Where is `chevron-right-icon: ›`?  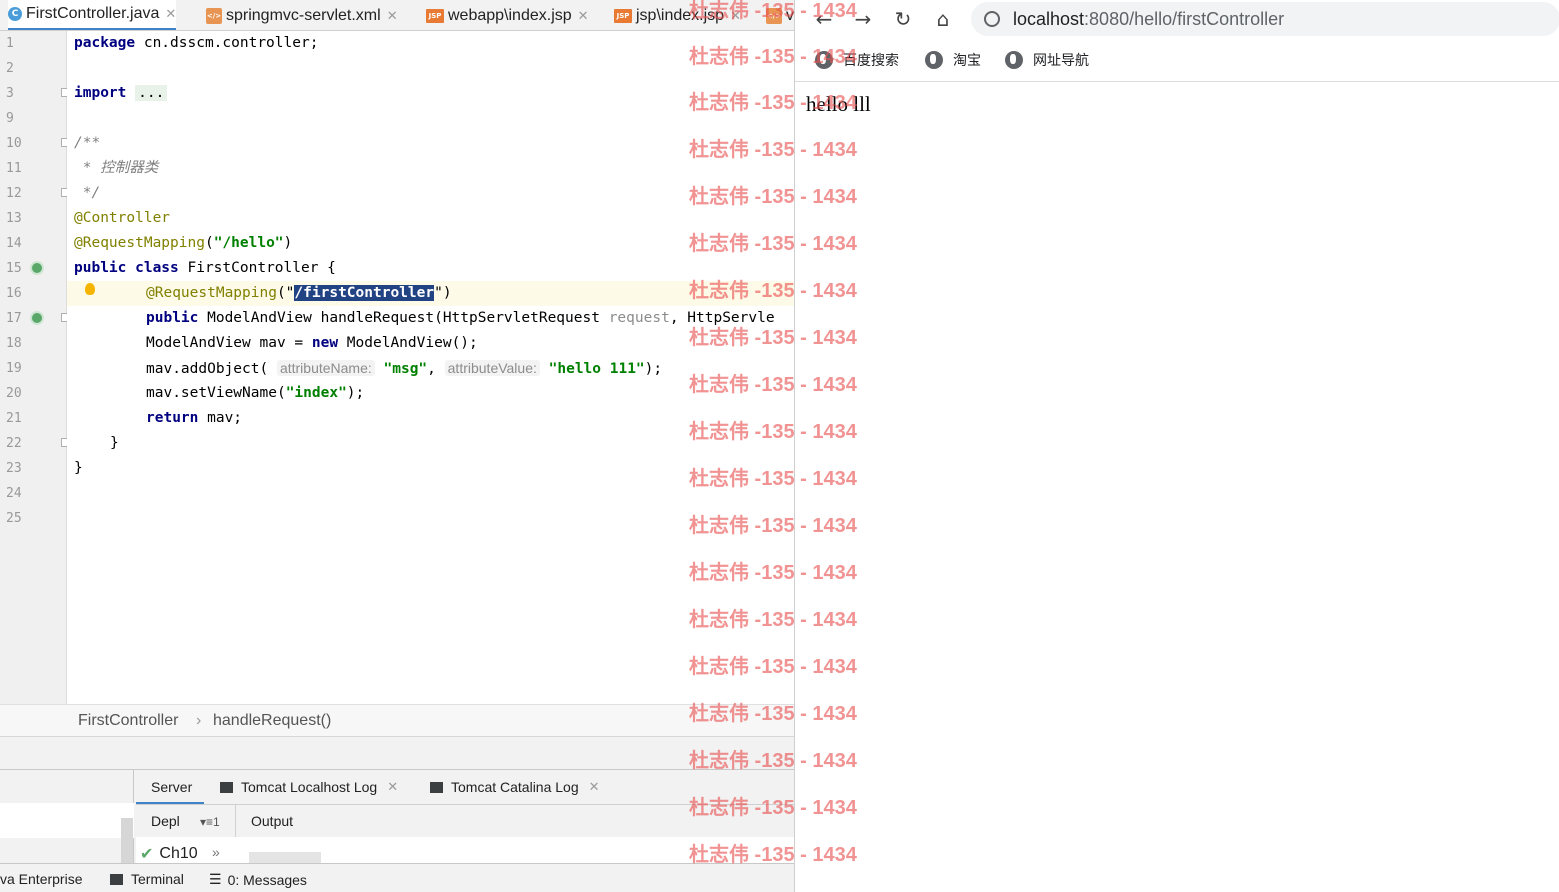 chevron-right-icon: › is located at coordinates (199, 720).